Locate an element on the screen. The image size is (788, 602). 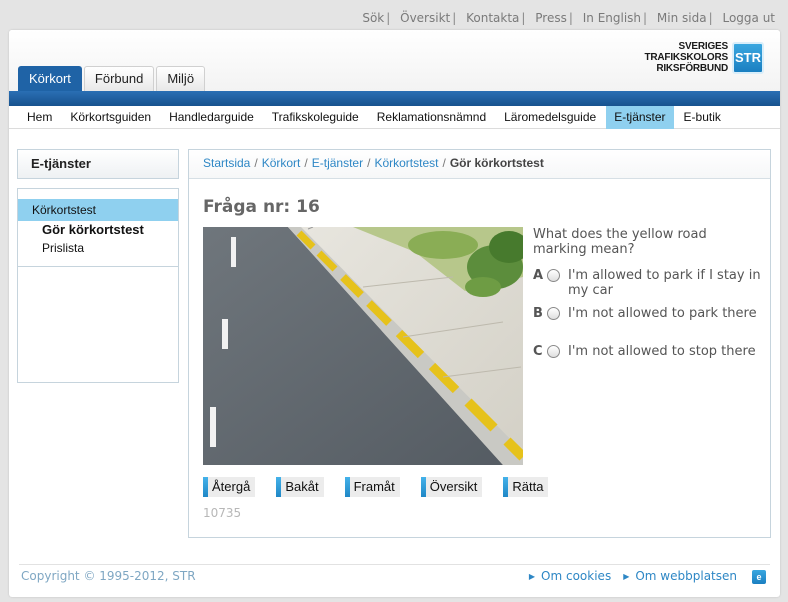
option-letter-c: C is located at coordinates (538, 351).